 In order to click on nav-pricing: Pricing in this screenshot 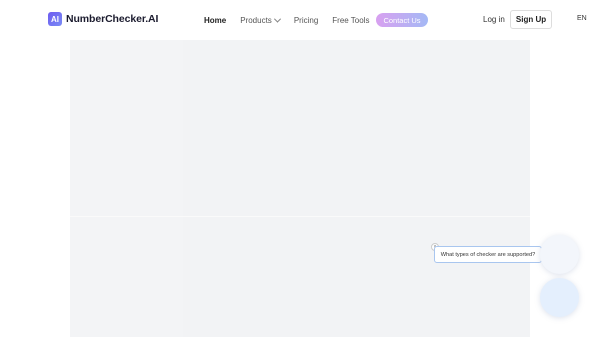, I will do `click(306, 20)`.